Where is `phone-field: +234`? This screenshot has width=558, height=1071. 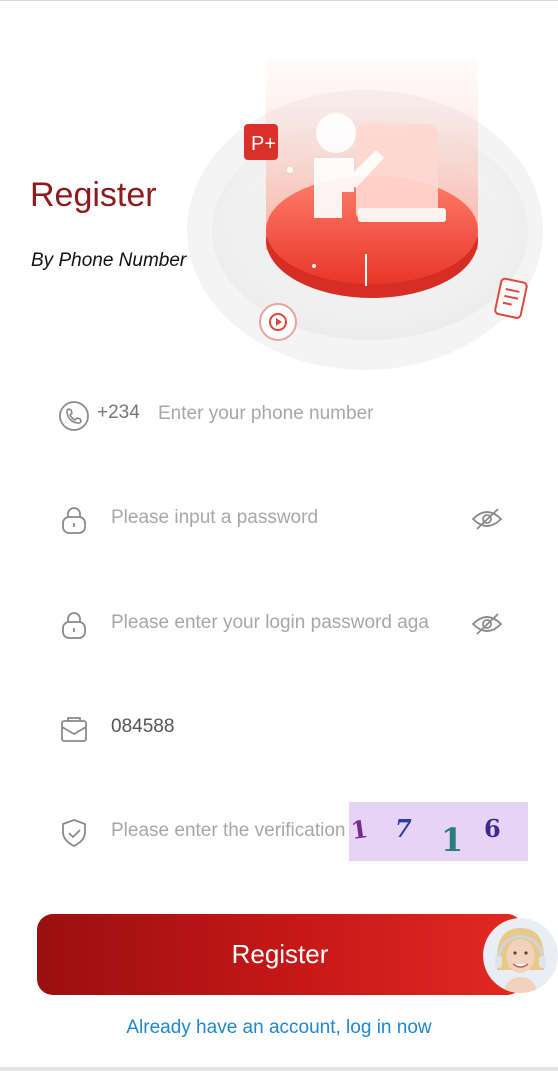 phone-field: +234 is located at coordinates (279, 414).